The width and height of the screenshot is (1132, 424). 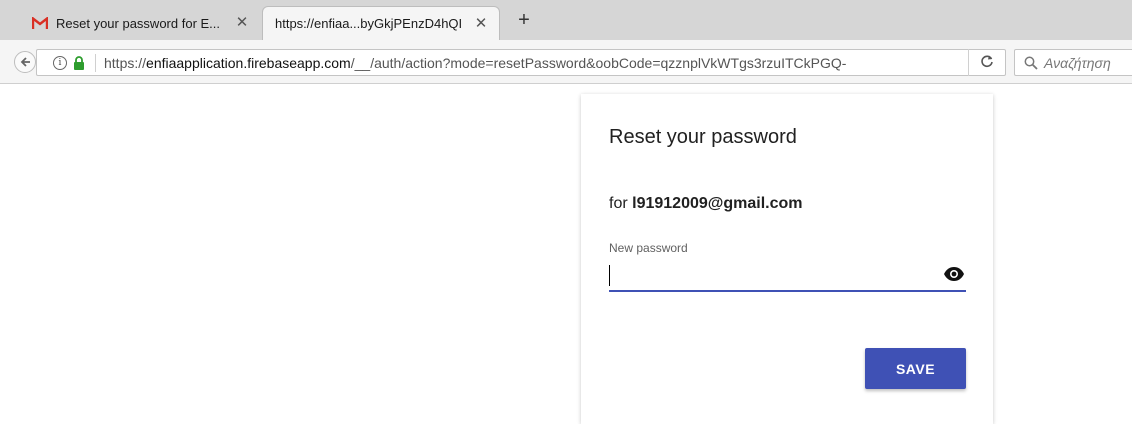 I want to click on back-arrow-icon, so click(x=25, y=62).